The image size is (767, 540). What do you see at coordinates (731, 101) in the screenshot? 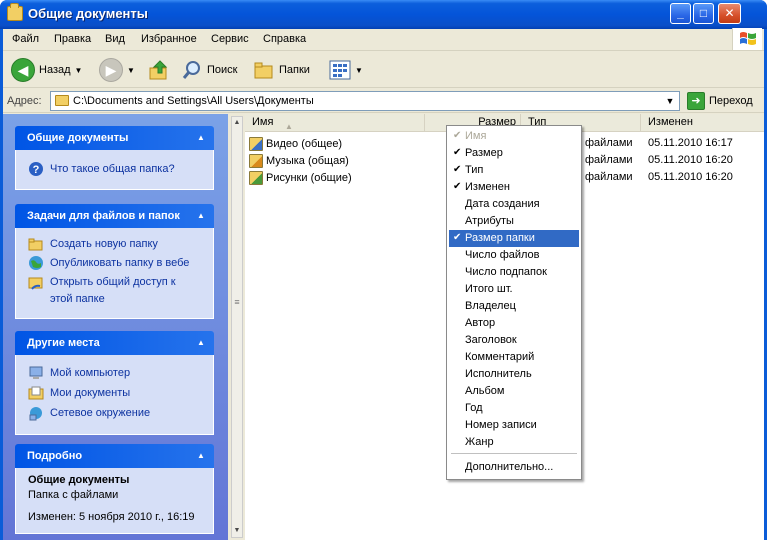
I see `go-label: Переход` at bounding box center [731, 101].